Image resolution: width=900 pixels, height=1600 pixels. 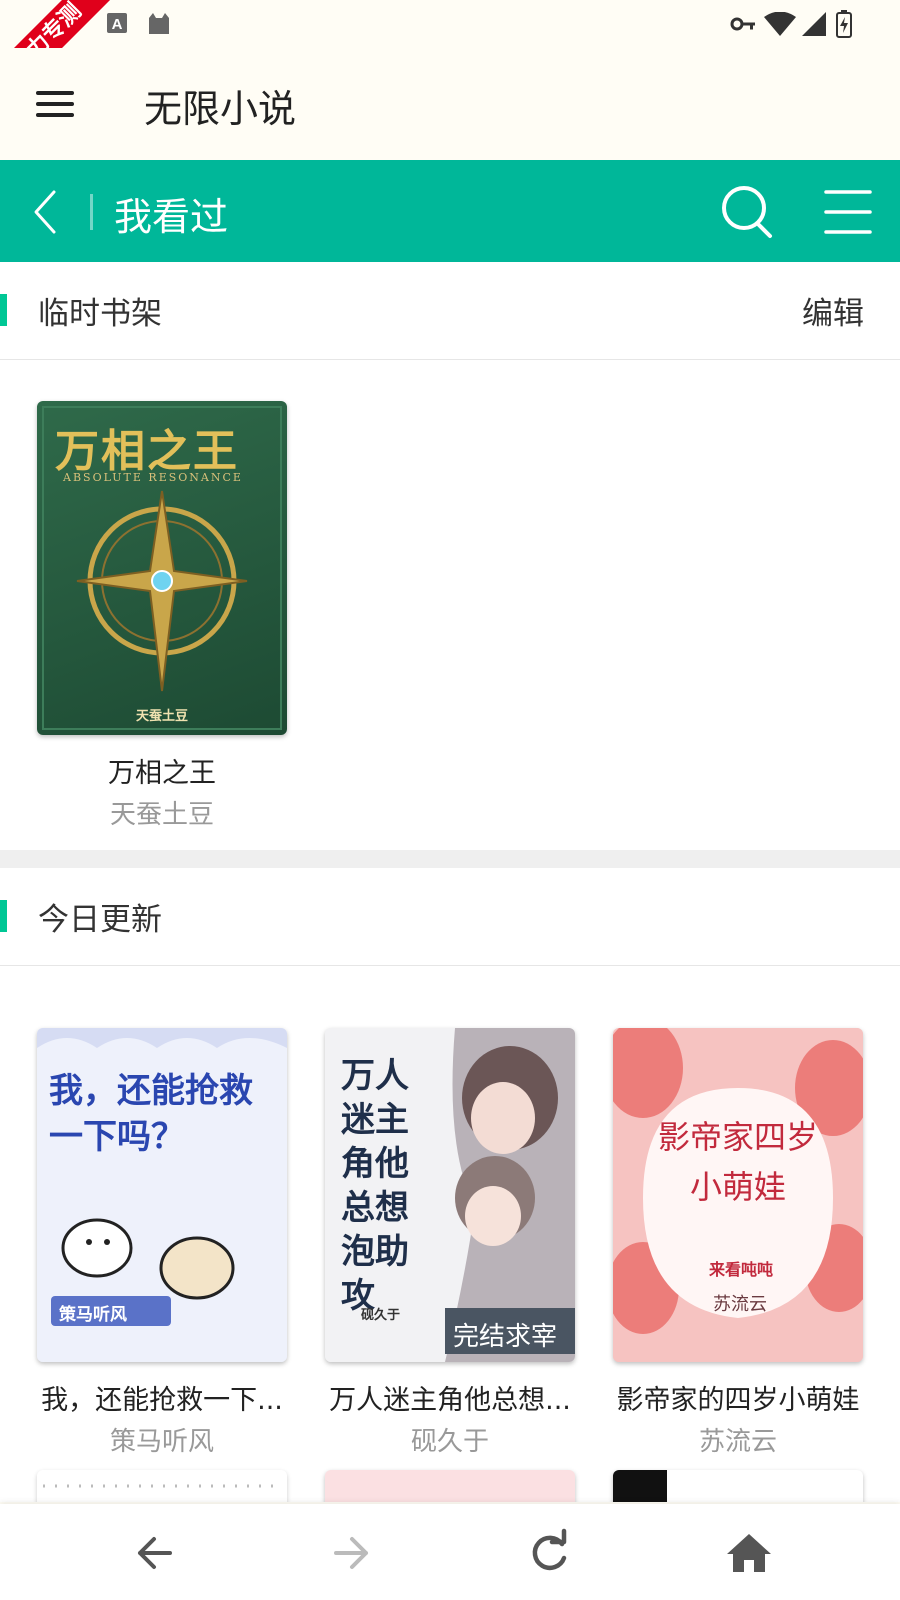 What do you see at coordinates (450, 859) in the screenshot?
I see `section-divider` at bounding box center [450, 859].